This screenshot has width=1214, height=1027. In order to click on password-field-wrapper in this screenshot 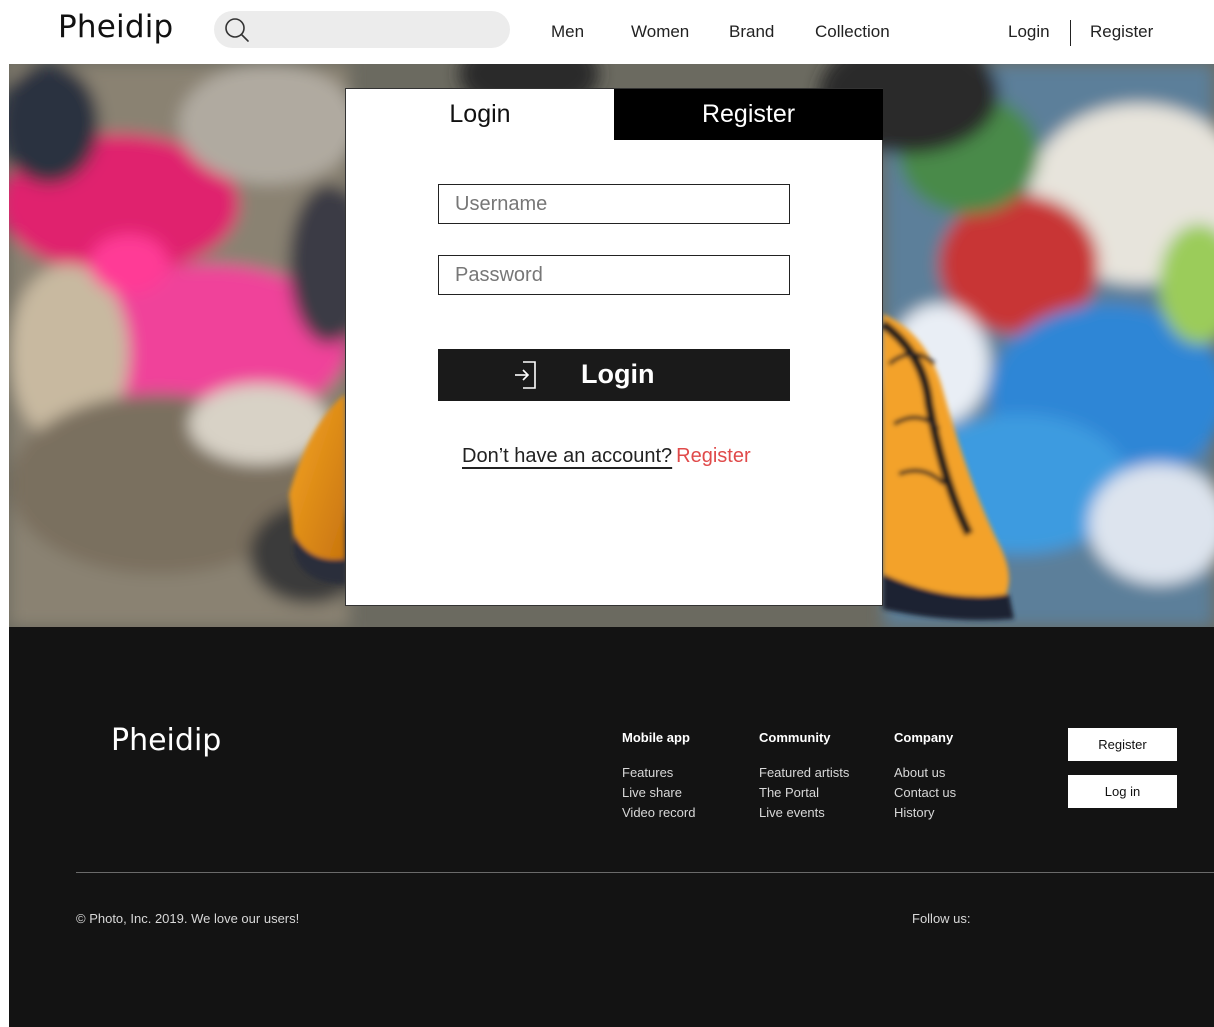, I will do `click(614, 275)`.